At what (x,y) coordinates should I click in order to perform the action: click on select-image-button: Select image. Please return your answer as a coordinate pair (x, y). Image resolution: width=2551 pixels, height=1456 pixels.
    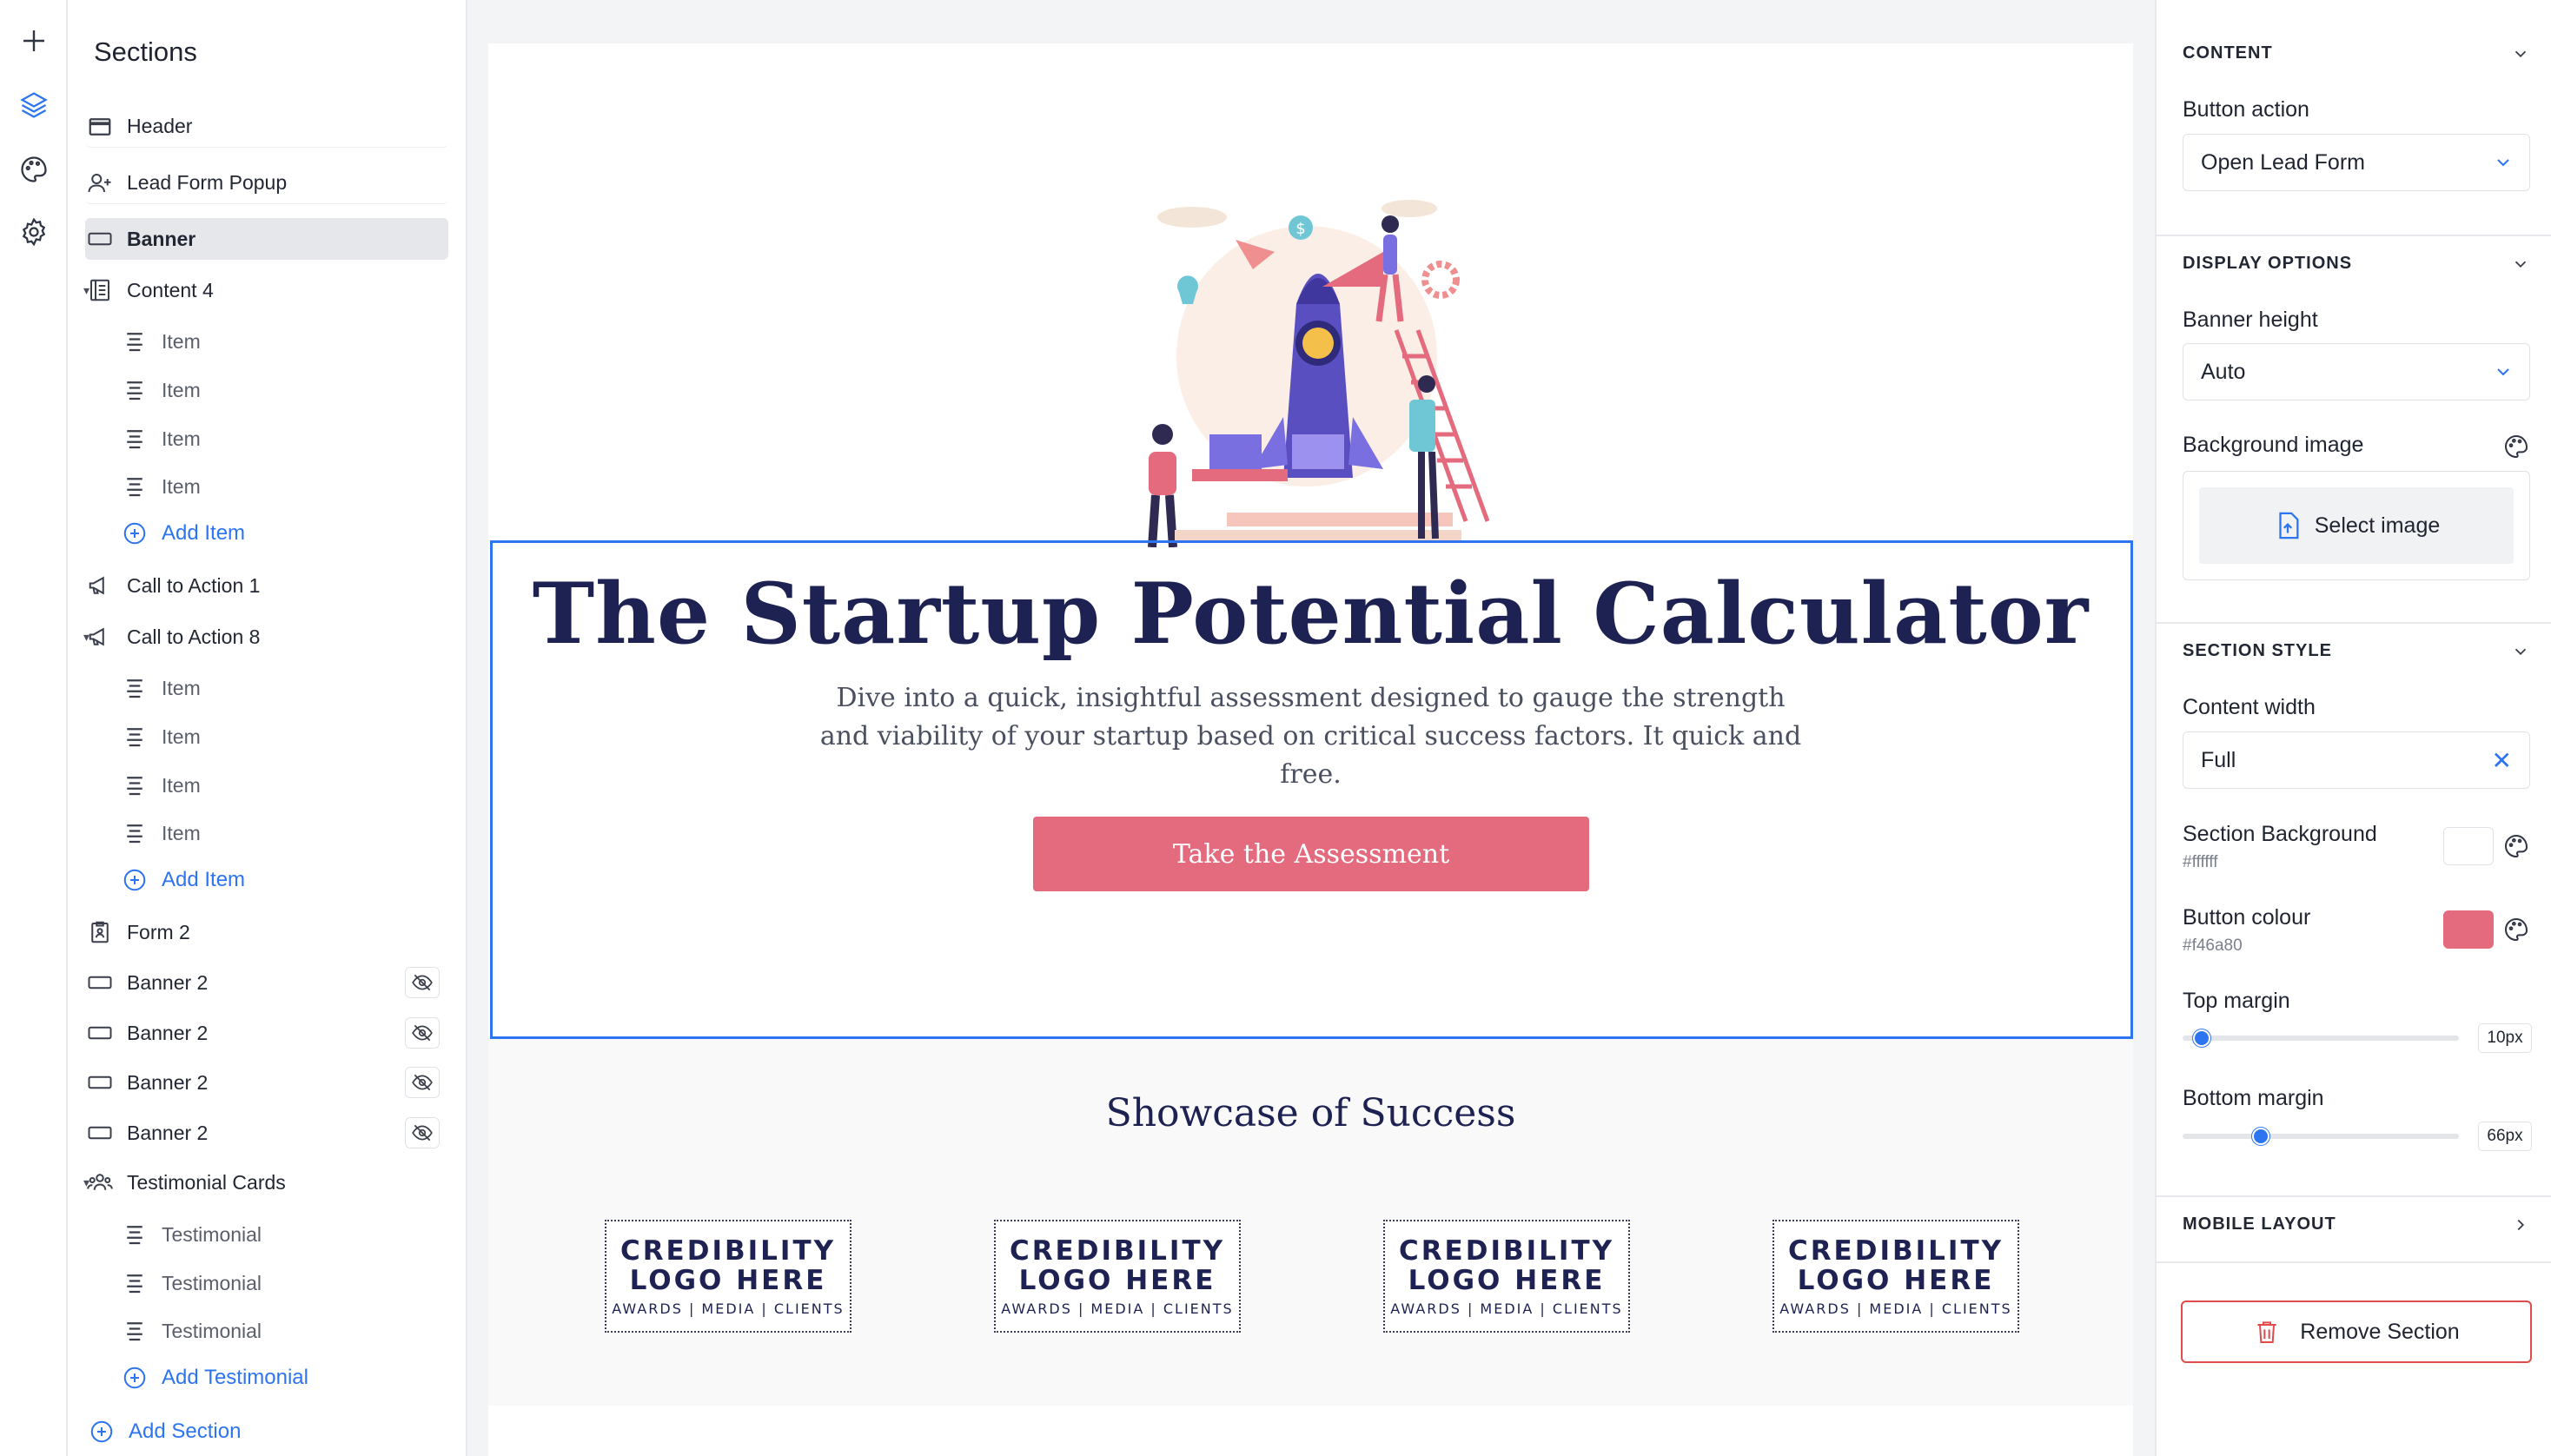
    Looking at the image, I should click on (2356, 525).